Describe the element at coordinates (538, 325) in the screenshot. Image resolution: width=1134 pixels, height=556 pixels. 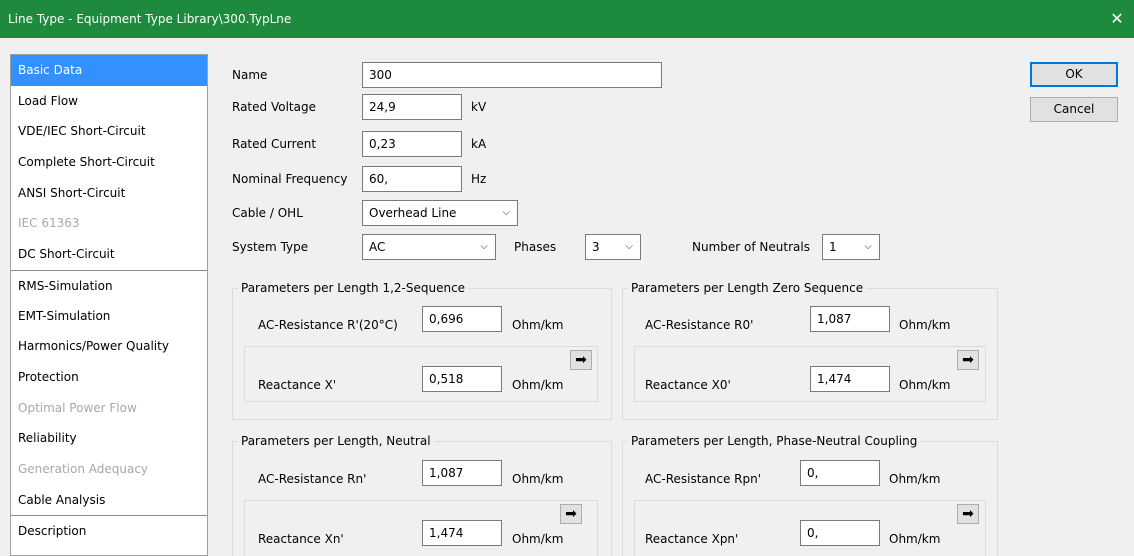
I see `seq12-resistance-unit: Ohm/km` at that location.